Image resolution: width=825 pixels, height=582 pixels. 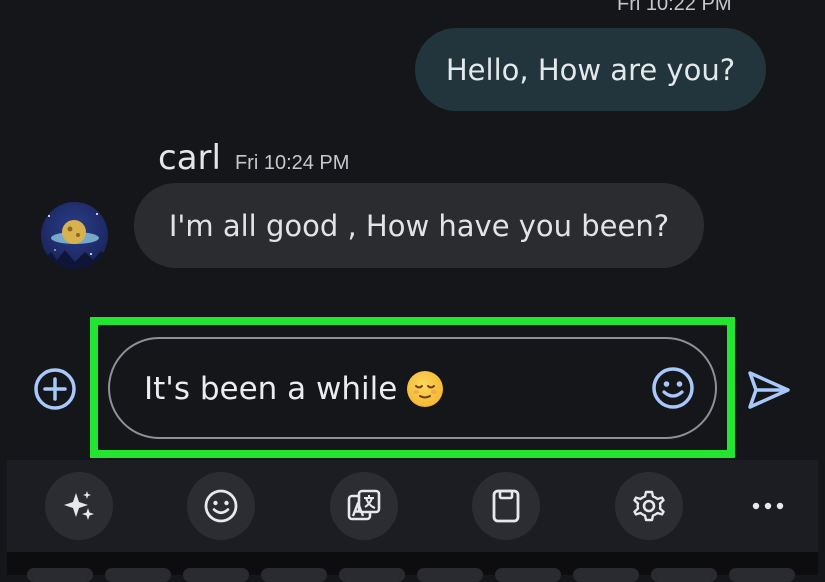 I want to click on message-input: It's been a while, so click(x=384, y=389).